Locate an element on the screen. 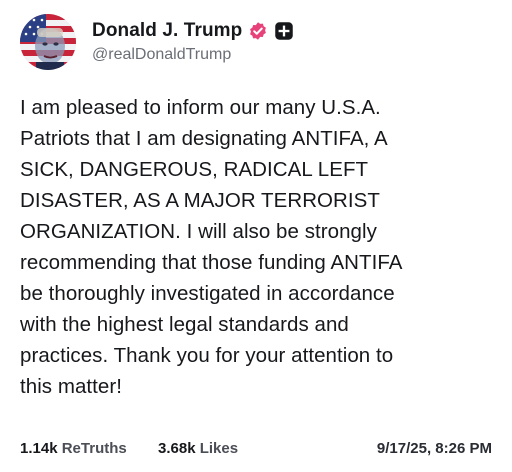 The width and height of the screenshot is (512, 472). retruths-label: ReTruths is located at coordinates (94, 448).